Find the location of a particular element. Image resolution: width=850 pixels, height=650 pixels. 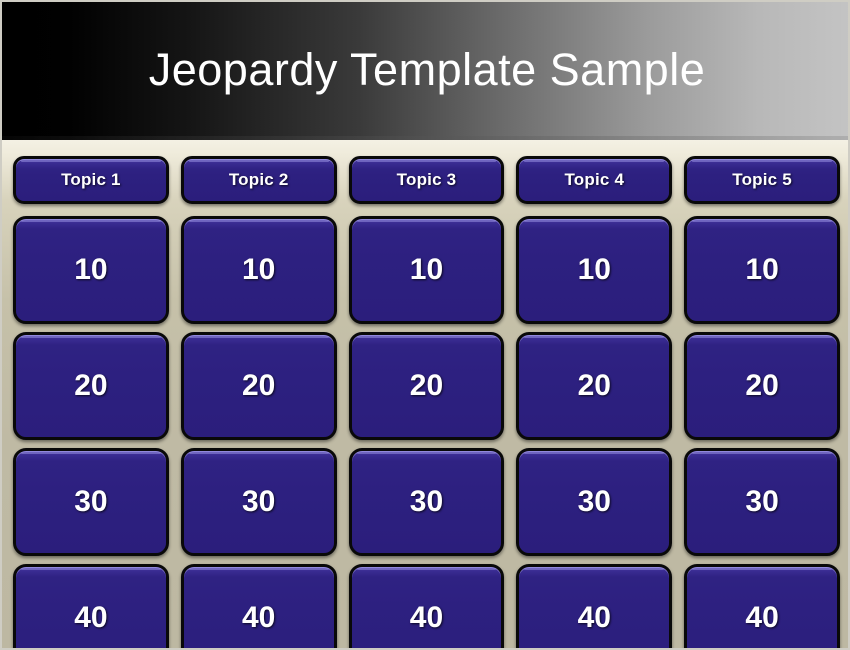

topic-tile-label: Topic 5 is located at coordinates (762, 179).